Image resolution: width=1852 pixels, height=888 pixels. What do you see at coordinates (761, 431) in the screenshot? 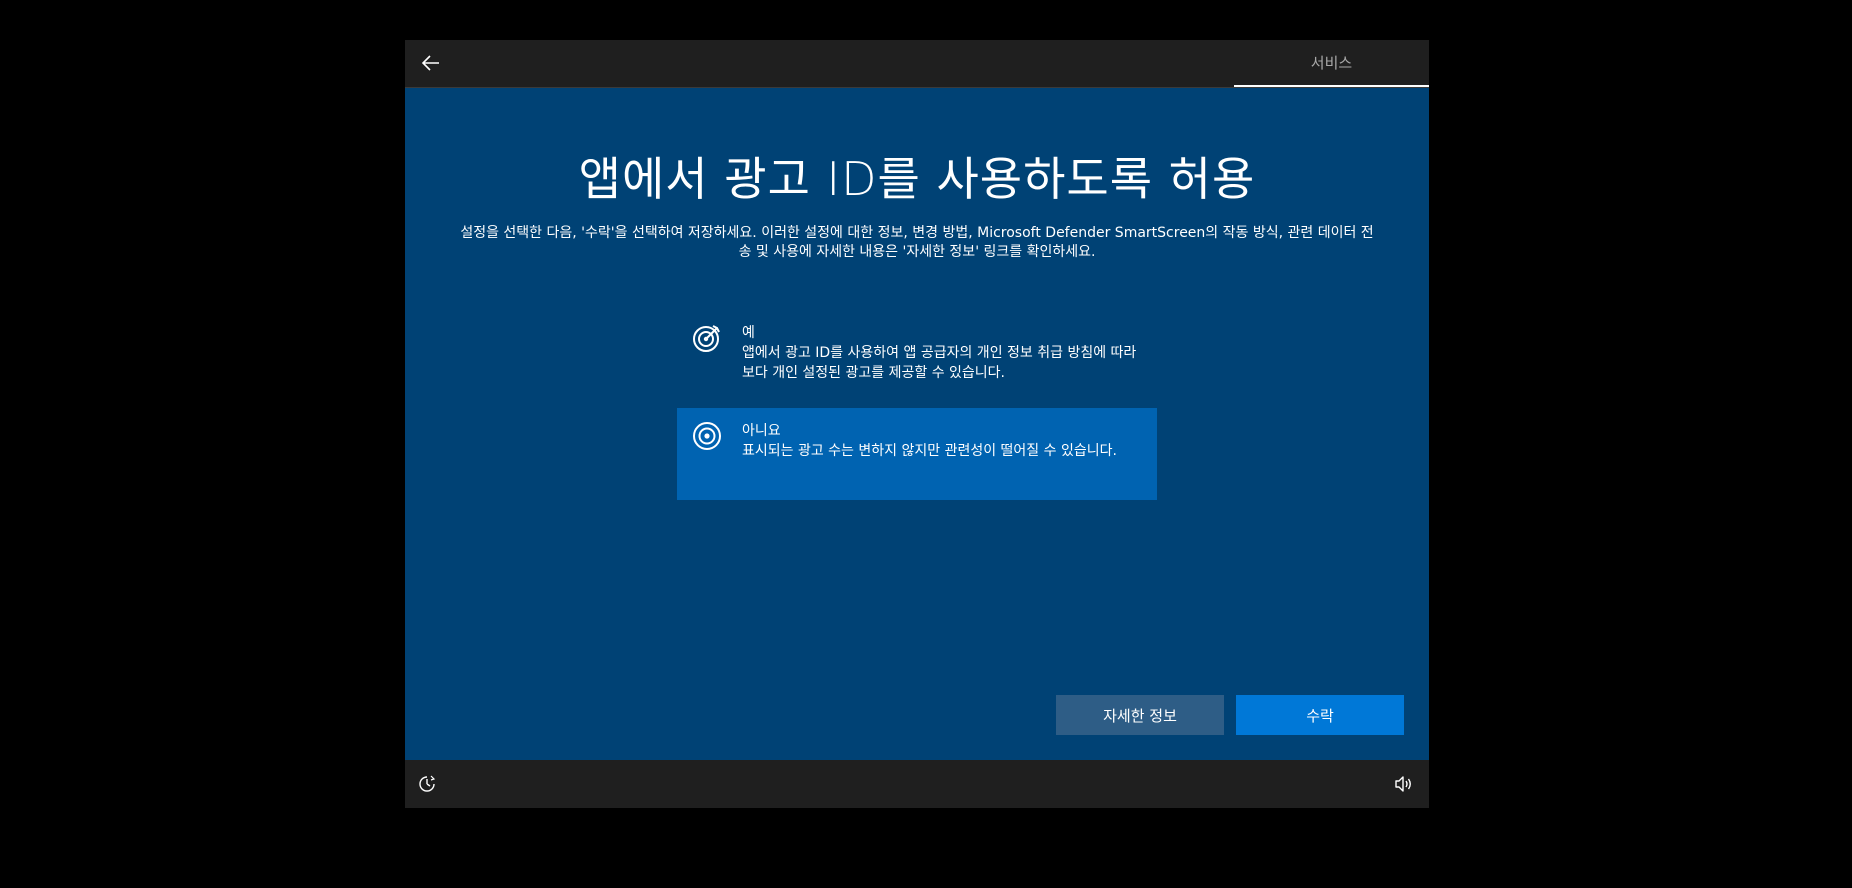
I see `option-no-title: 아니요` at bounding box center [761, 431].